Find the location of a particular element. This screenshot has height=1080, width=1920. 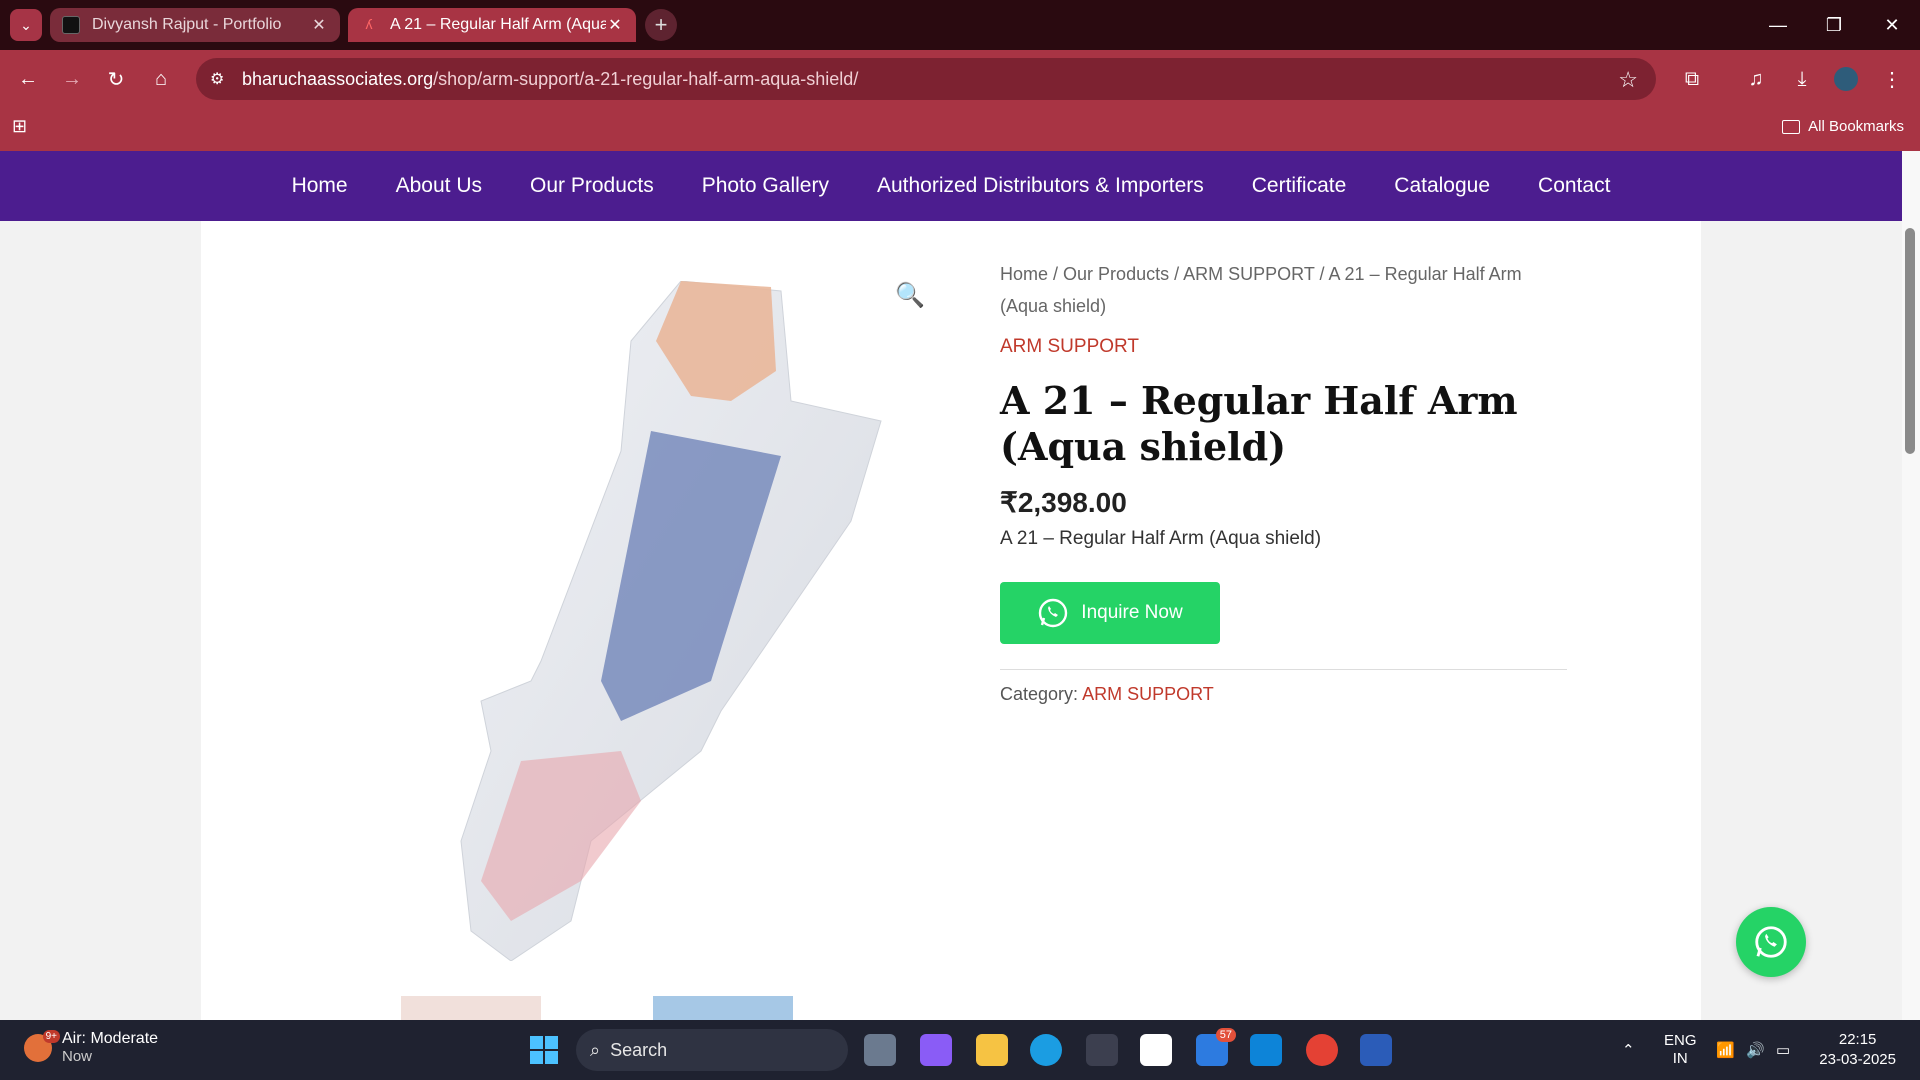

lang-bottom: IN is located at coordinates (1680, 1058).